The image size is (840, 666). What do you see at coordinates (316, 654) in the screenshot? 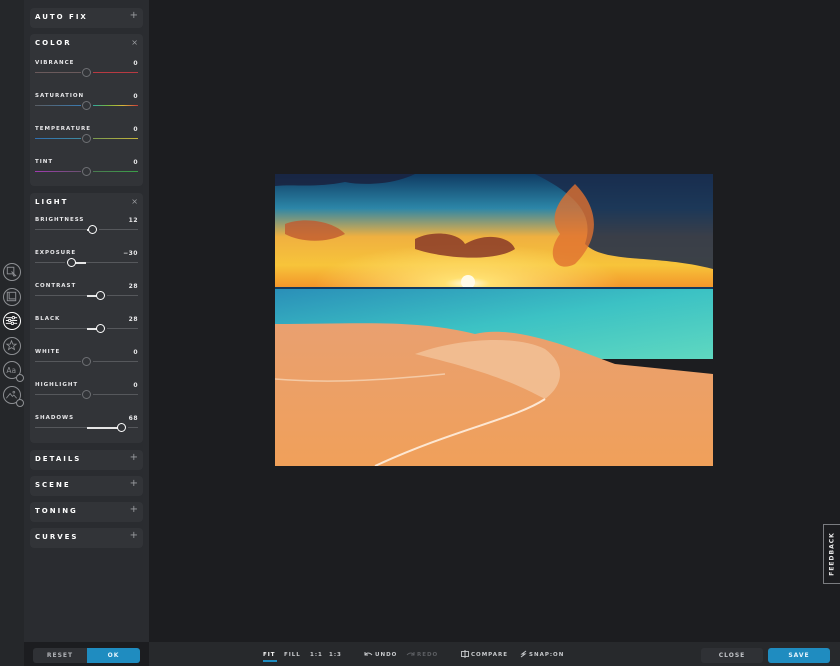
I see `zoom-1-1-button: 1:1` at bounding box center [316, 654].